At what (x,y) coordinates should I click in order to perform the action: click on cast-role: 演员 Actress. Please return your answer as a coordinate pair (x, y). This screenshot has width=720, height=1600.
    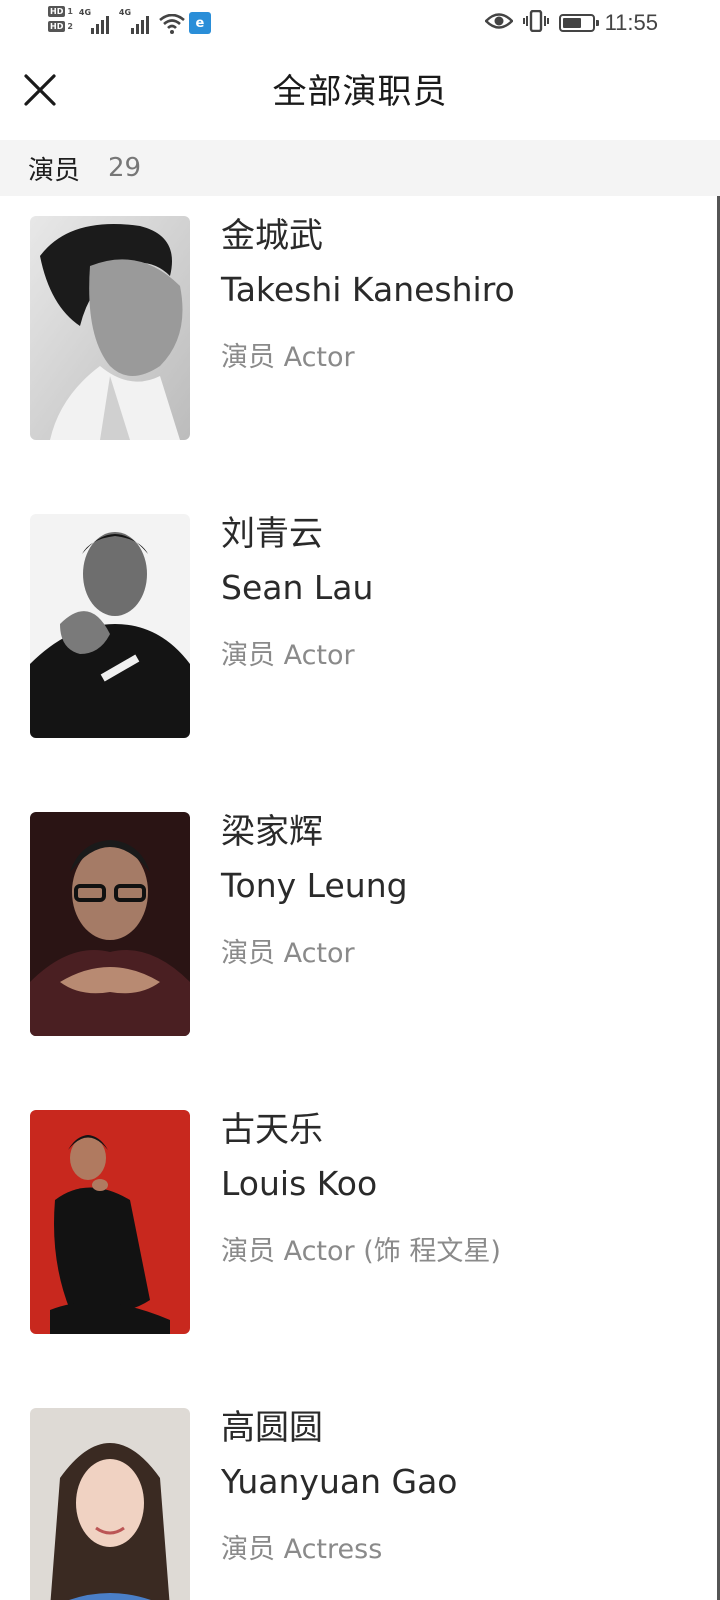
    Looking at the image, I should click on (302, 1549).